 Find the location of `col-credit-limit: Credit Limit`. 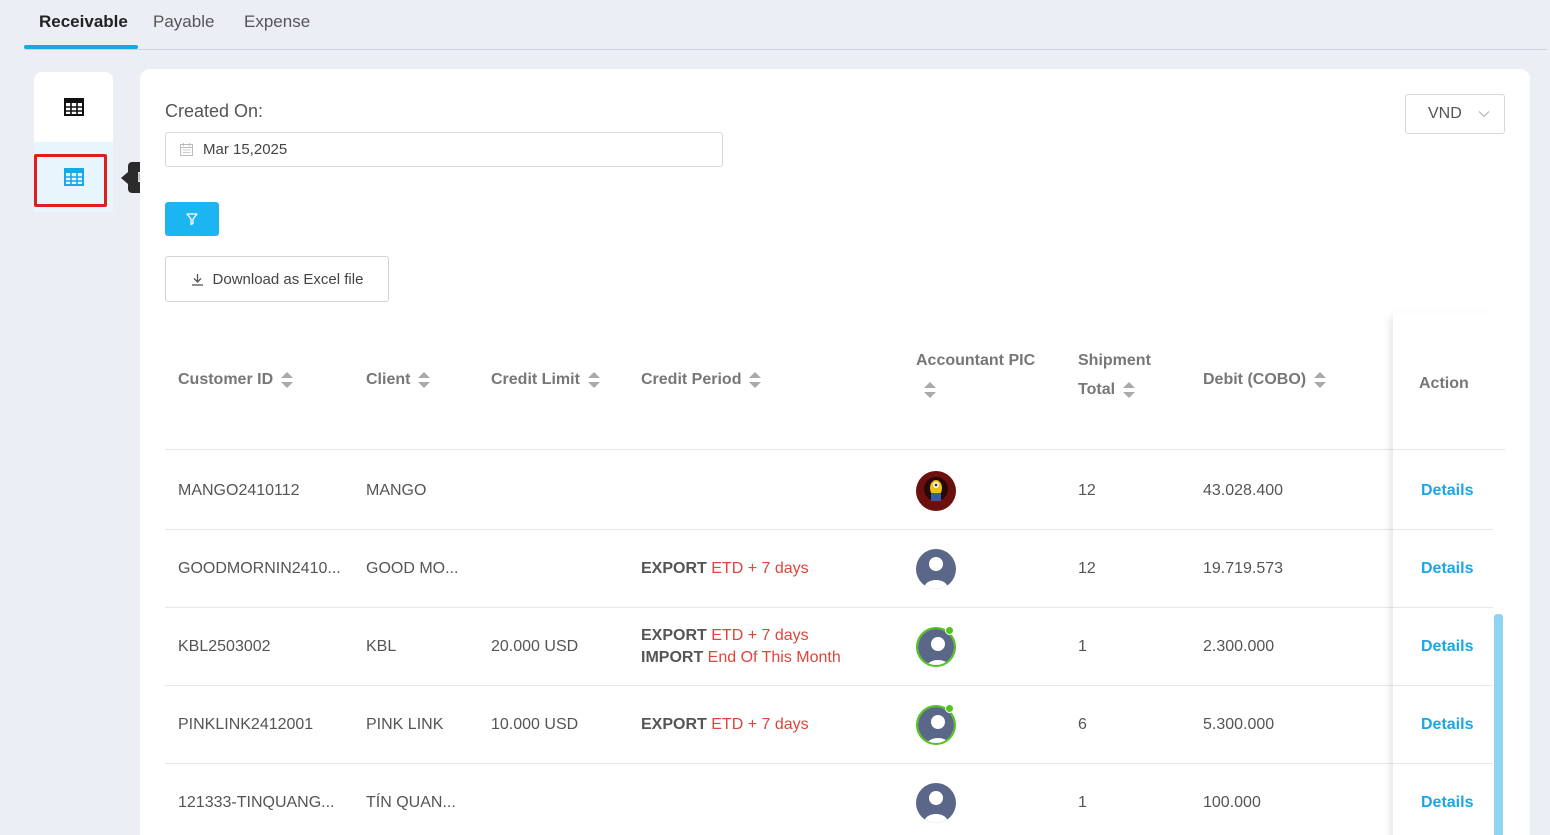

col-credit-limit: Credit Limit is located at coordinates (545, 379).